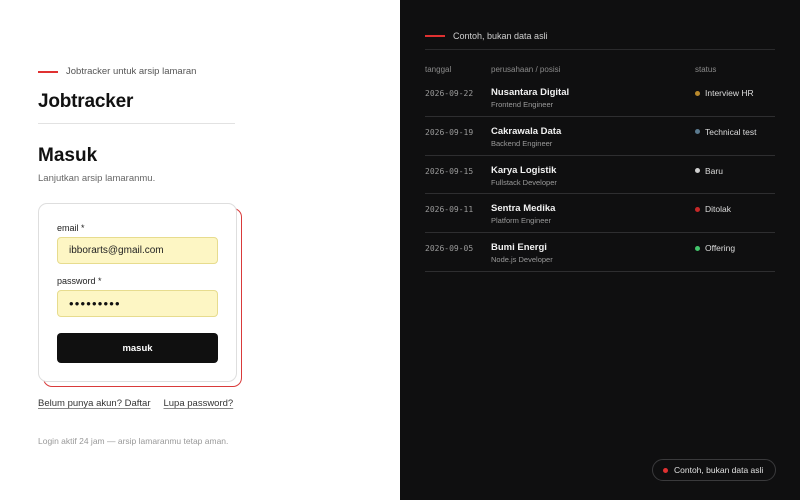 Image resolution: width=800 pixels, height=500 pixels. What do you see at coordinates (665, 470) in the screenshot?
I see `badge-dot-icon` at bounding box center [665, 470].